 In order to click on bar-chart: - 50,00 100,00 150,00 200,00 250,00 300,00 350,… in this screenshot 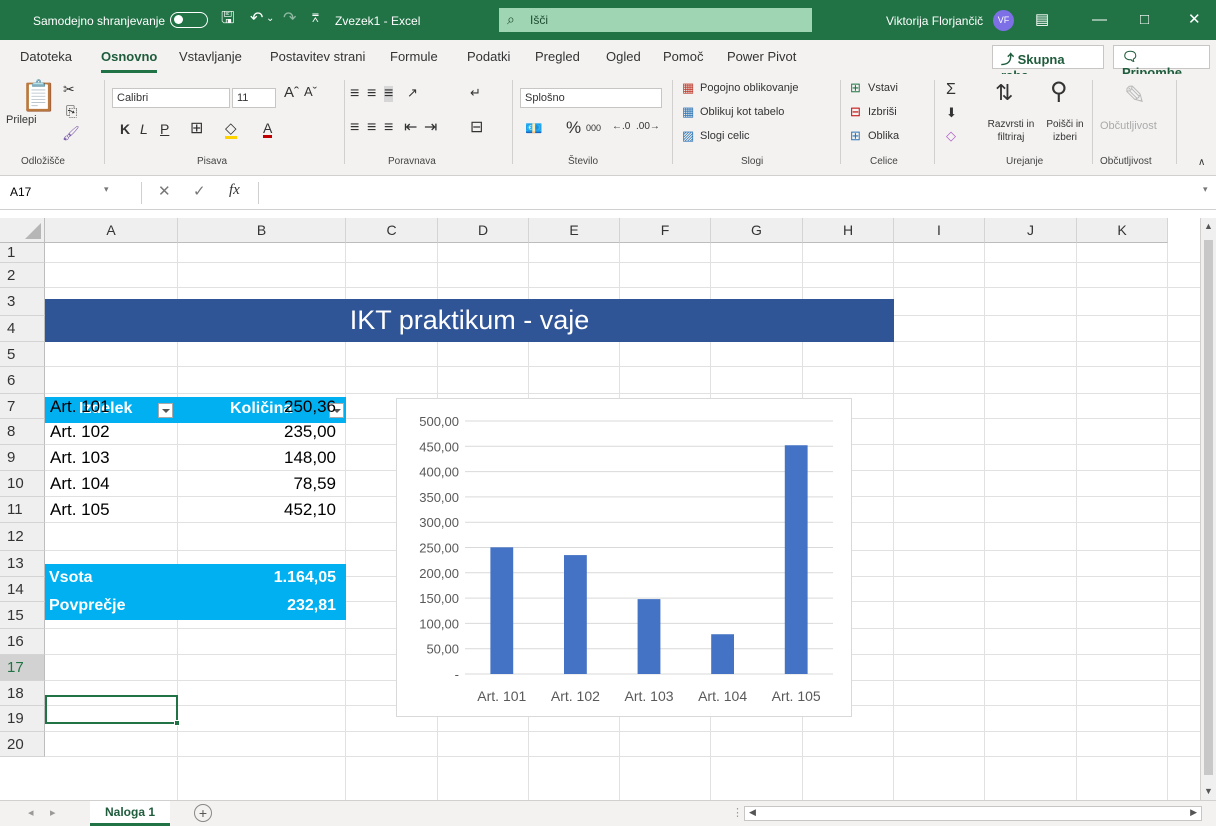, I will do `click(624, 557)`.